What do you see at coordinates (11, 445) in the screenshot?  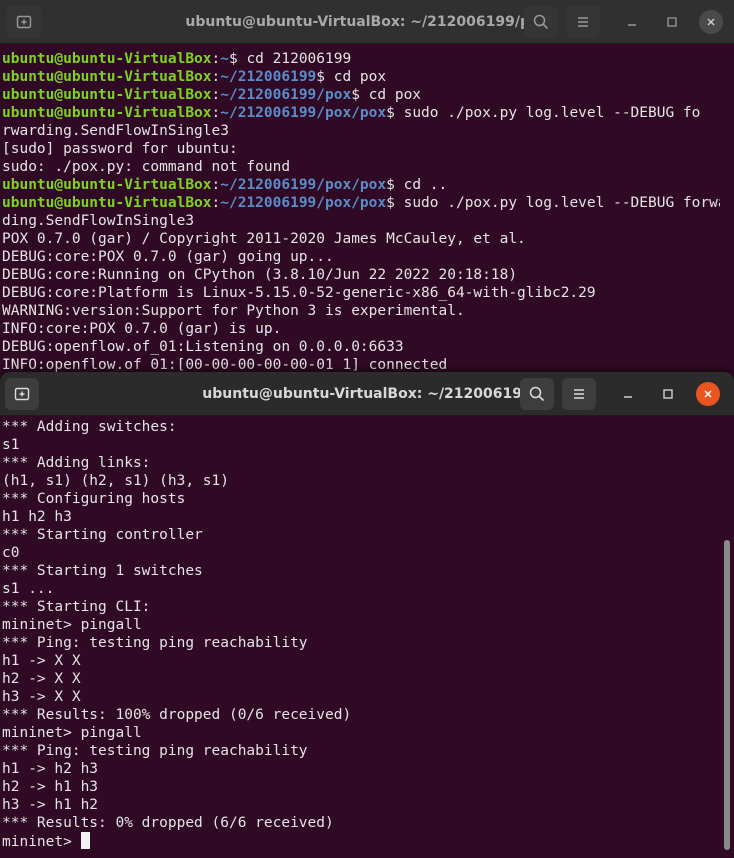 I see `terminal-line: s1` at bounding box center [11, 445].